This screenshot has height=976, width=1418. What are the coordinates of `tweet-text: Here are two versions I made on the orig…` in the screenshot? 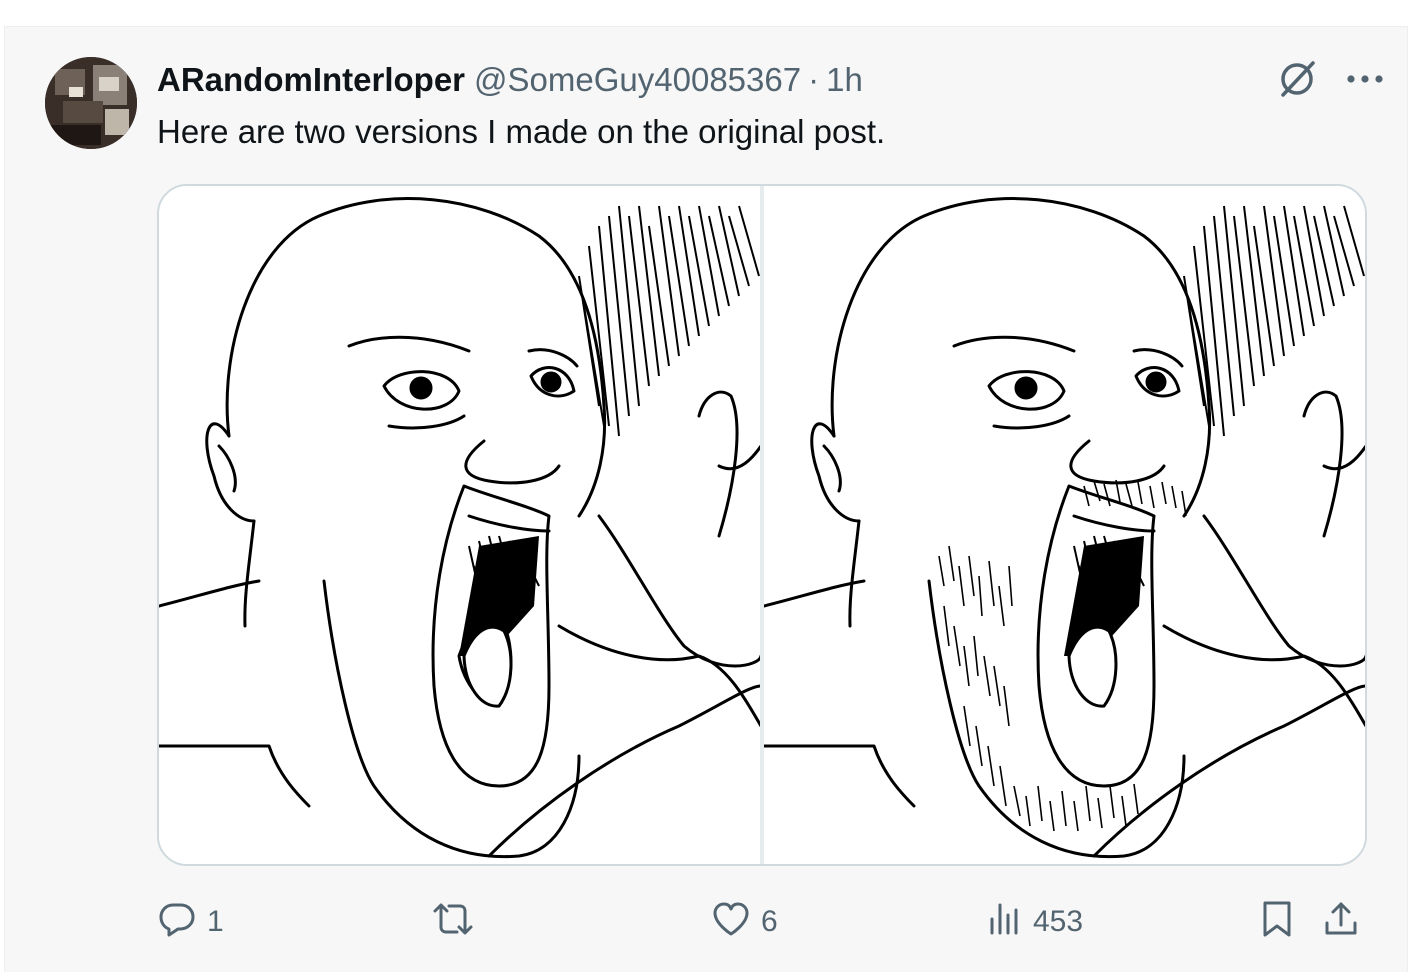 It's located at (521, 131).